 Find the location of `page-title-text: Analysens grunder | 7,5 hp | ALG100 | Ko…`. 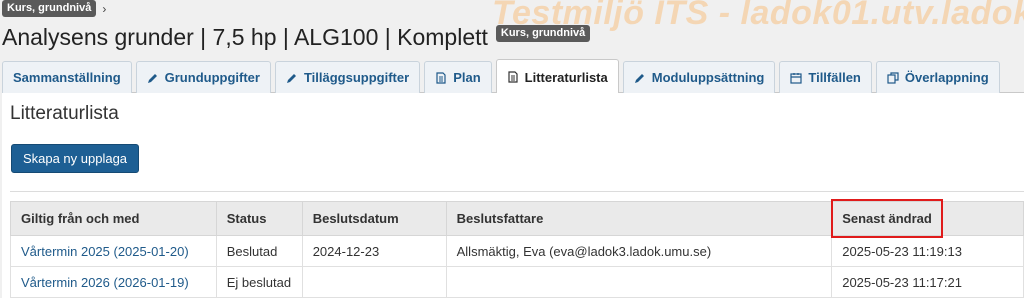

page-title-text: Analysens grunder | 7,5 hp | ALG100 | Ko… is located at coordinates (245, 37).